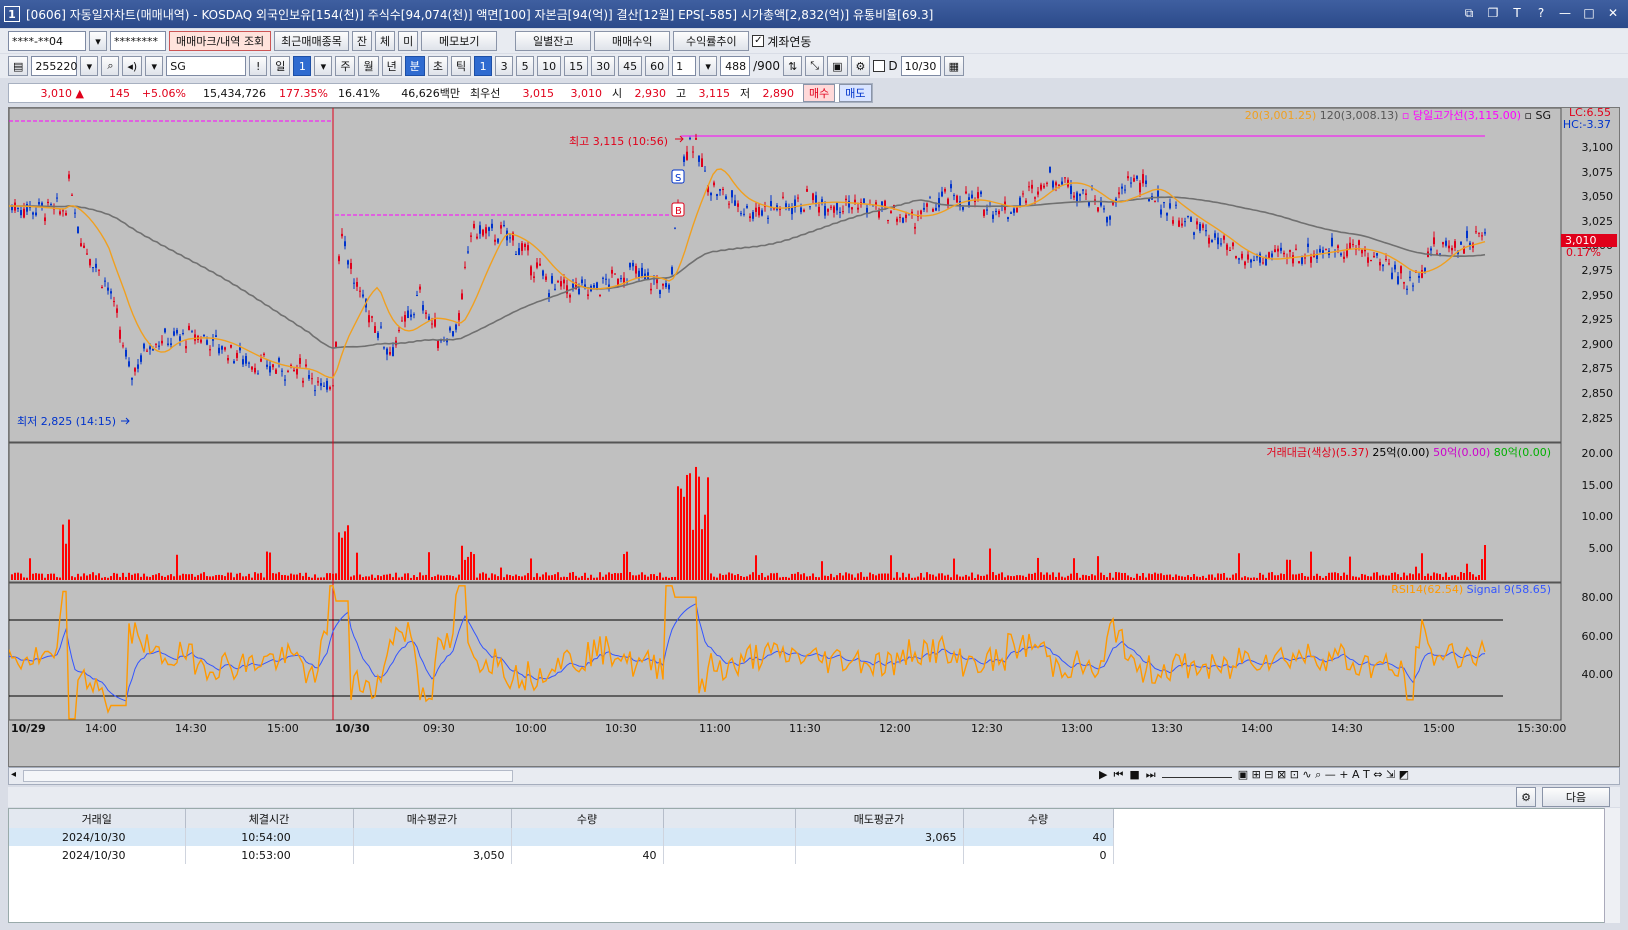  Describe the element at coordinates (269, 818) in the screenshot. I see `col-exec-time: 체결시간` at that location.